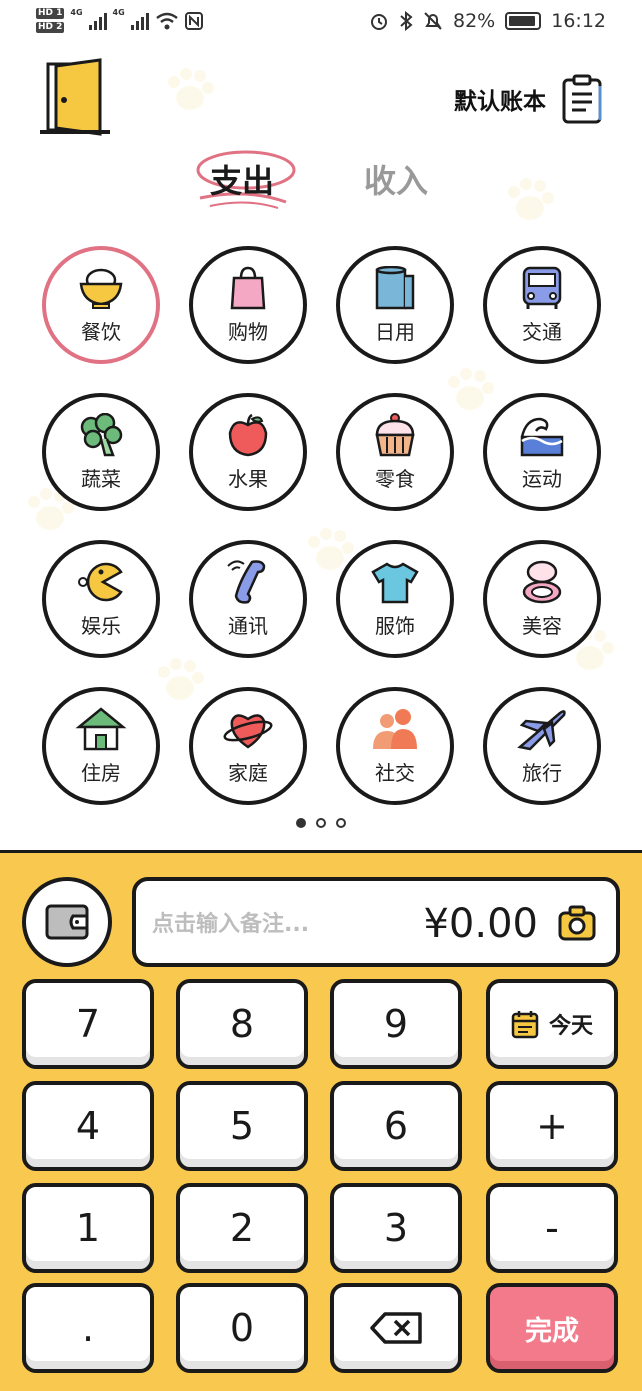  I want to click on clock: 16:12, so click(578, 21).